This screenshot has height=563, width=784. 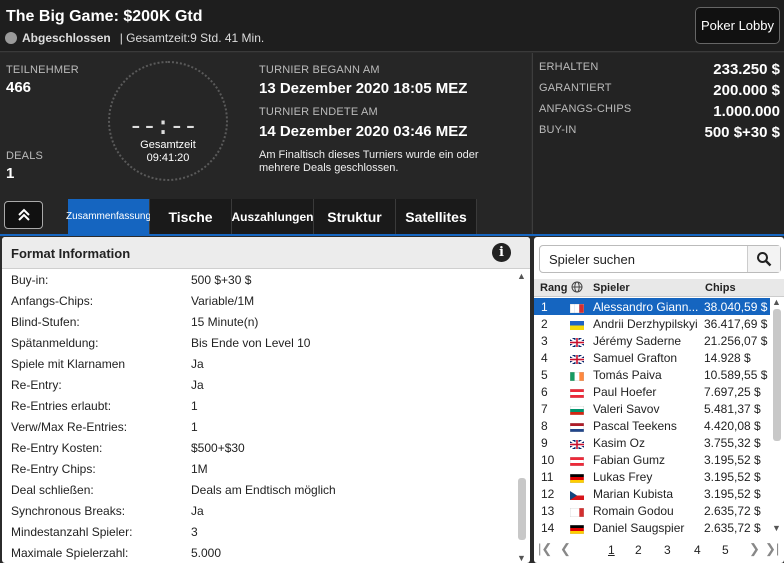 What do you see at coordinates (754, 549) in the screenshot?
I see `next-page-icon: ❯` at bounding box center [754, 549].